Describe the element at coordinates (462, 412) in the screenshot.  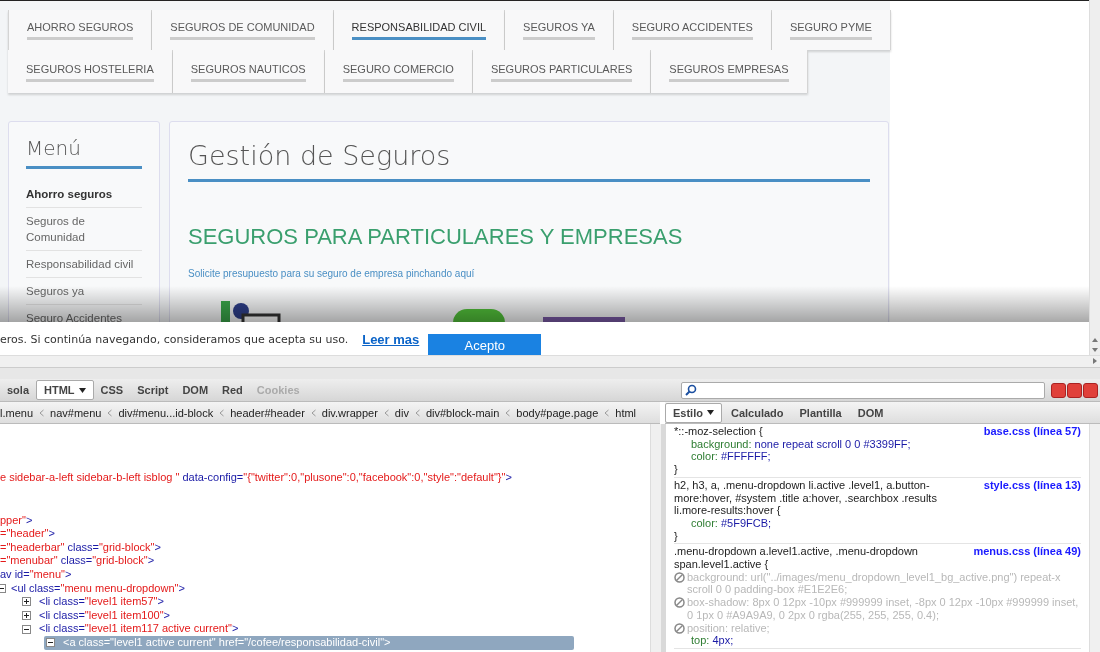
I see `breadcrumb-item: div#block-main` at that location.